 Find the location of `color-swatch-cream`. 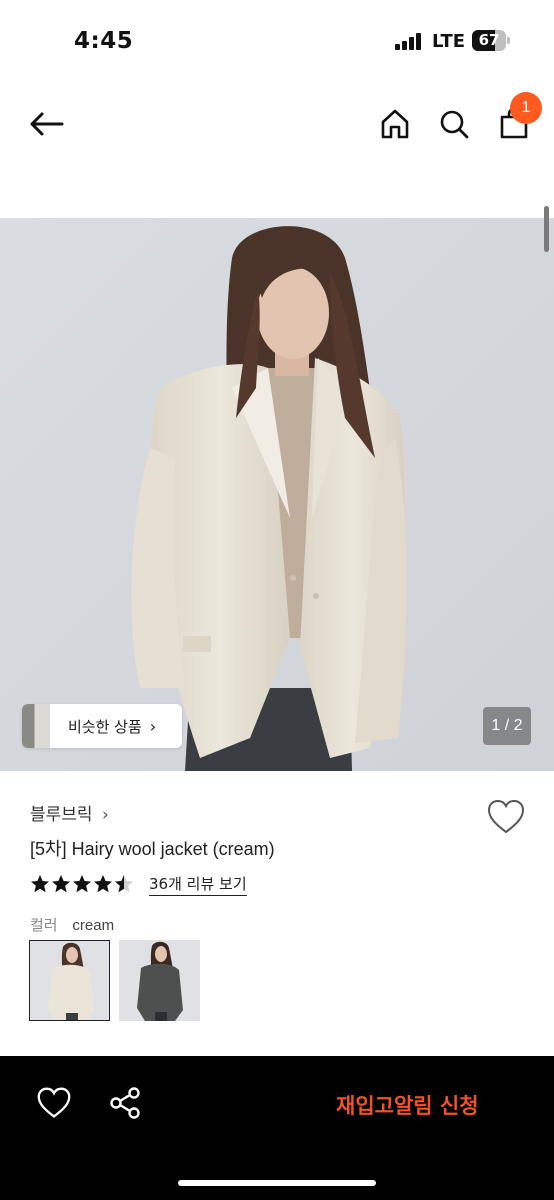

color-swatch-cream is located at coordinates (69, 980).